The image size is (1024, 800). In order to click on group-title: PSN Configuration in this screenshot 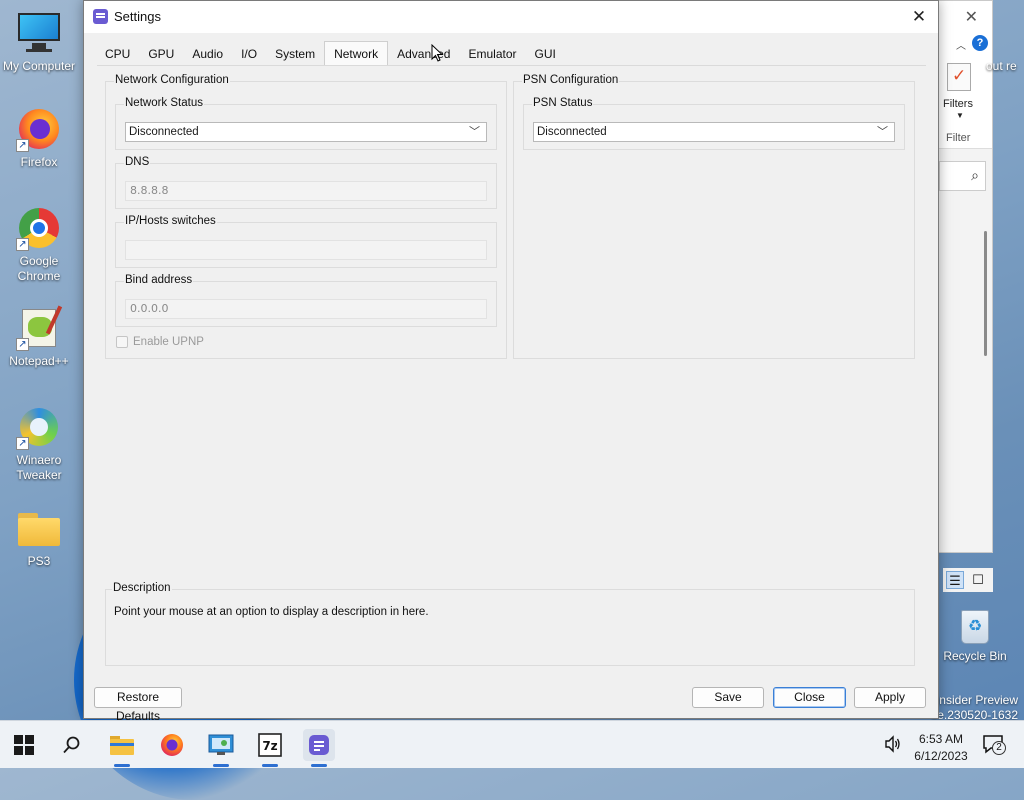, I will do `click(571, 80)`.